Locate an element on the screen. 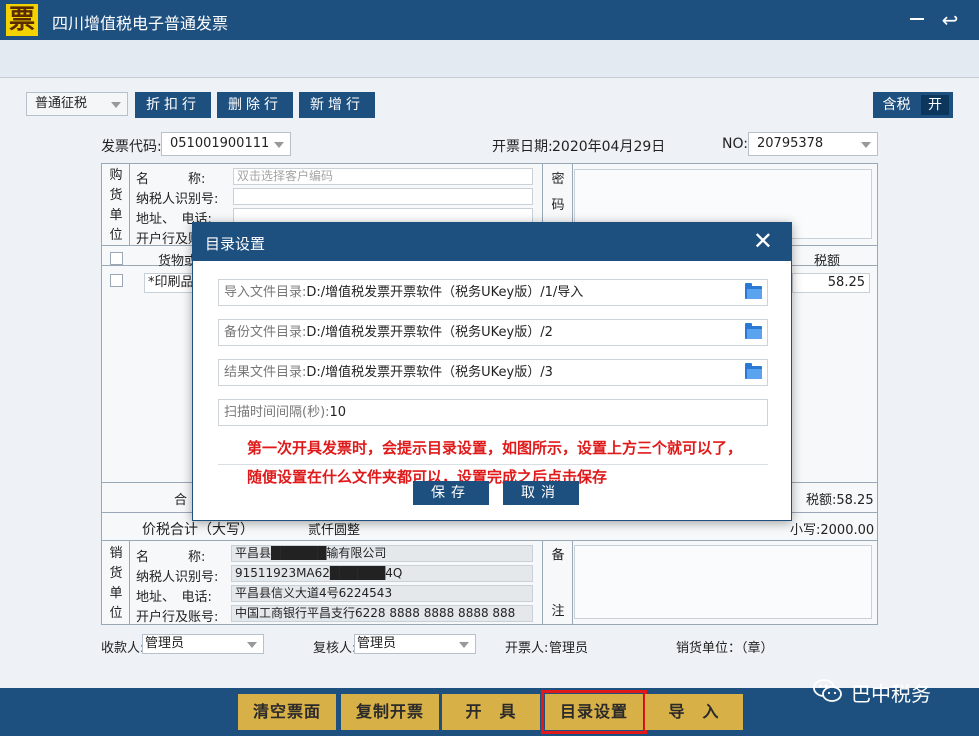 The height and width of the screenshot is (736, 979). seller-side-label-1: 销 is located at coordinates (116, 553).